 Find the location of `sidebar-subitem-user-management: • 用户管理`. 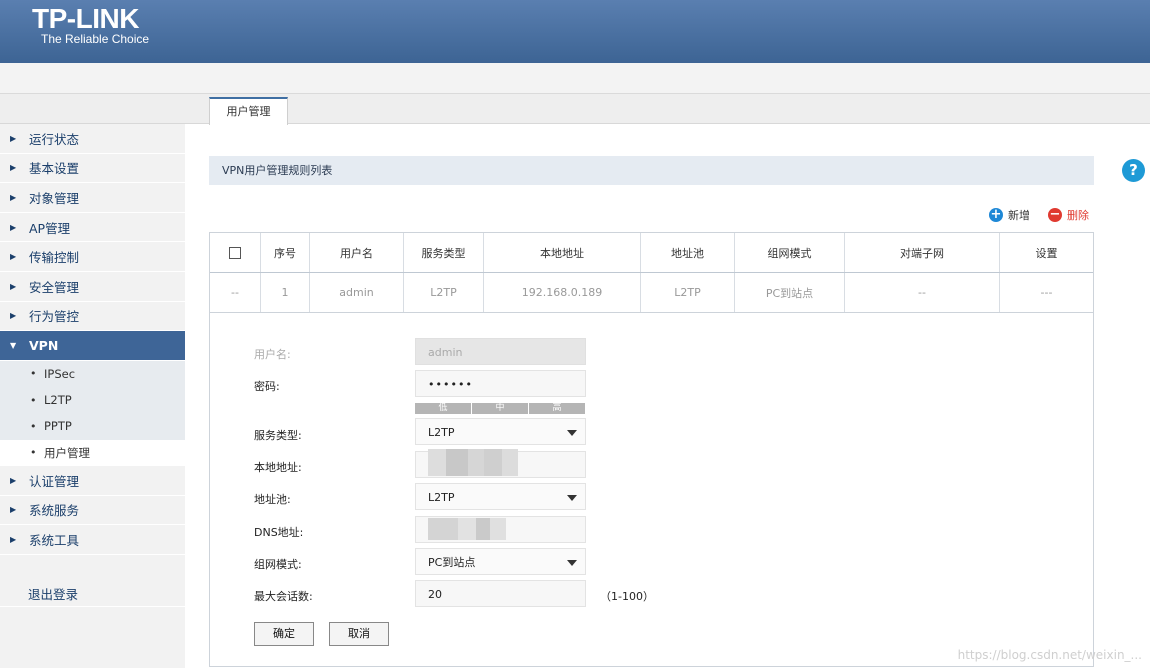

sidebar-subitem-user-management: • 用户管理 is located at coordinates (92, 452).